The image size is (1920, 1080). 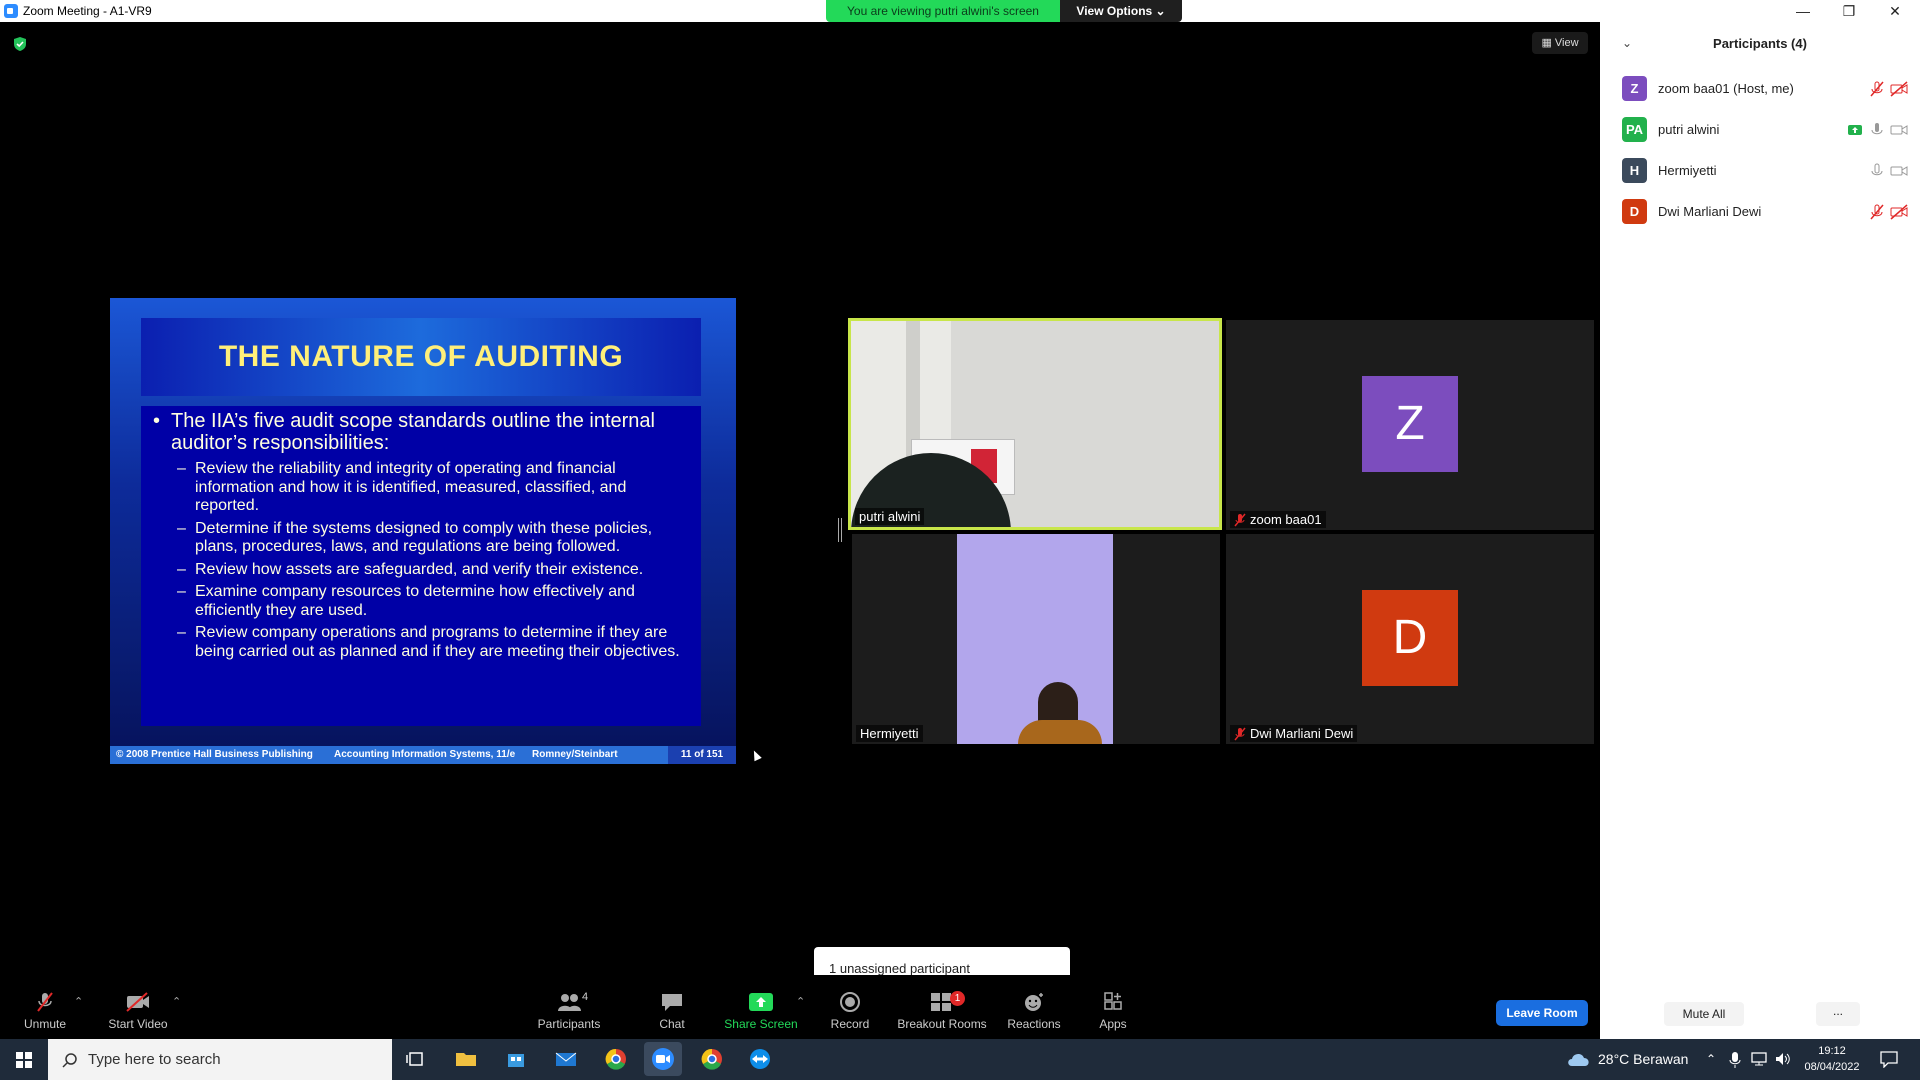 What do you see at coordinates (800, 1001) in the screenshot?
I see `share-options-caret-icon: ⌃` at bounding box center [800, 1001].